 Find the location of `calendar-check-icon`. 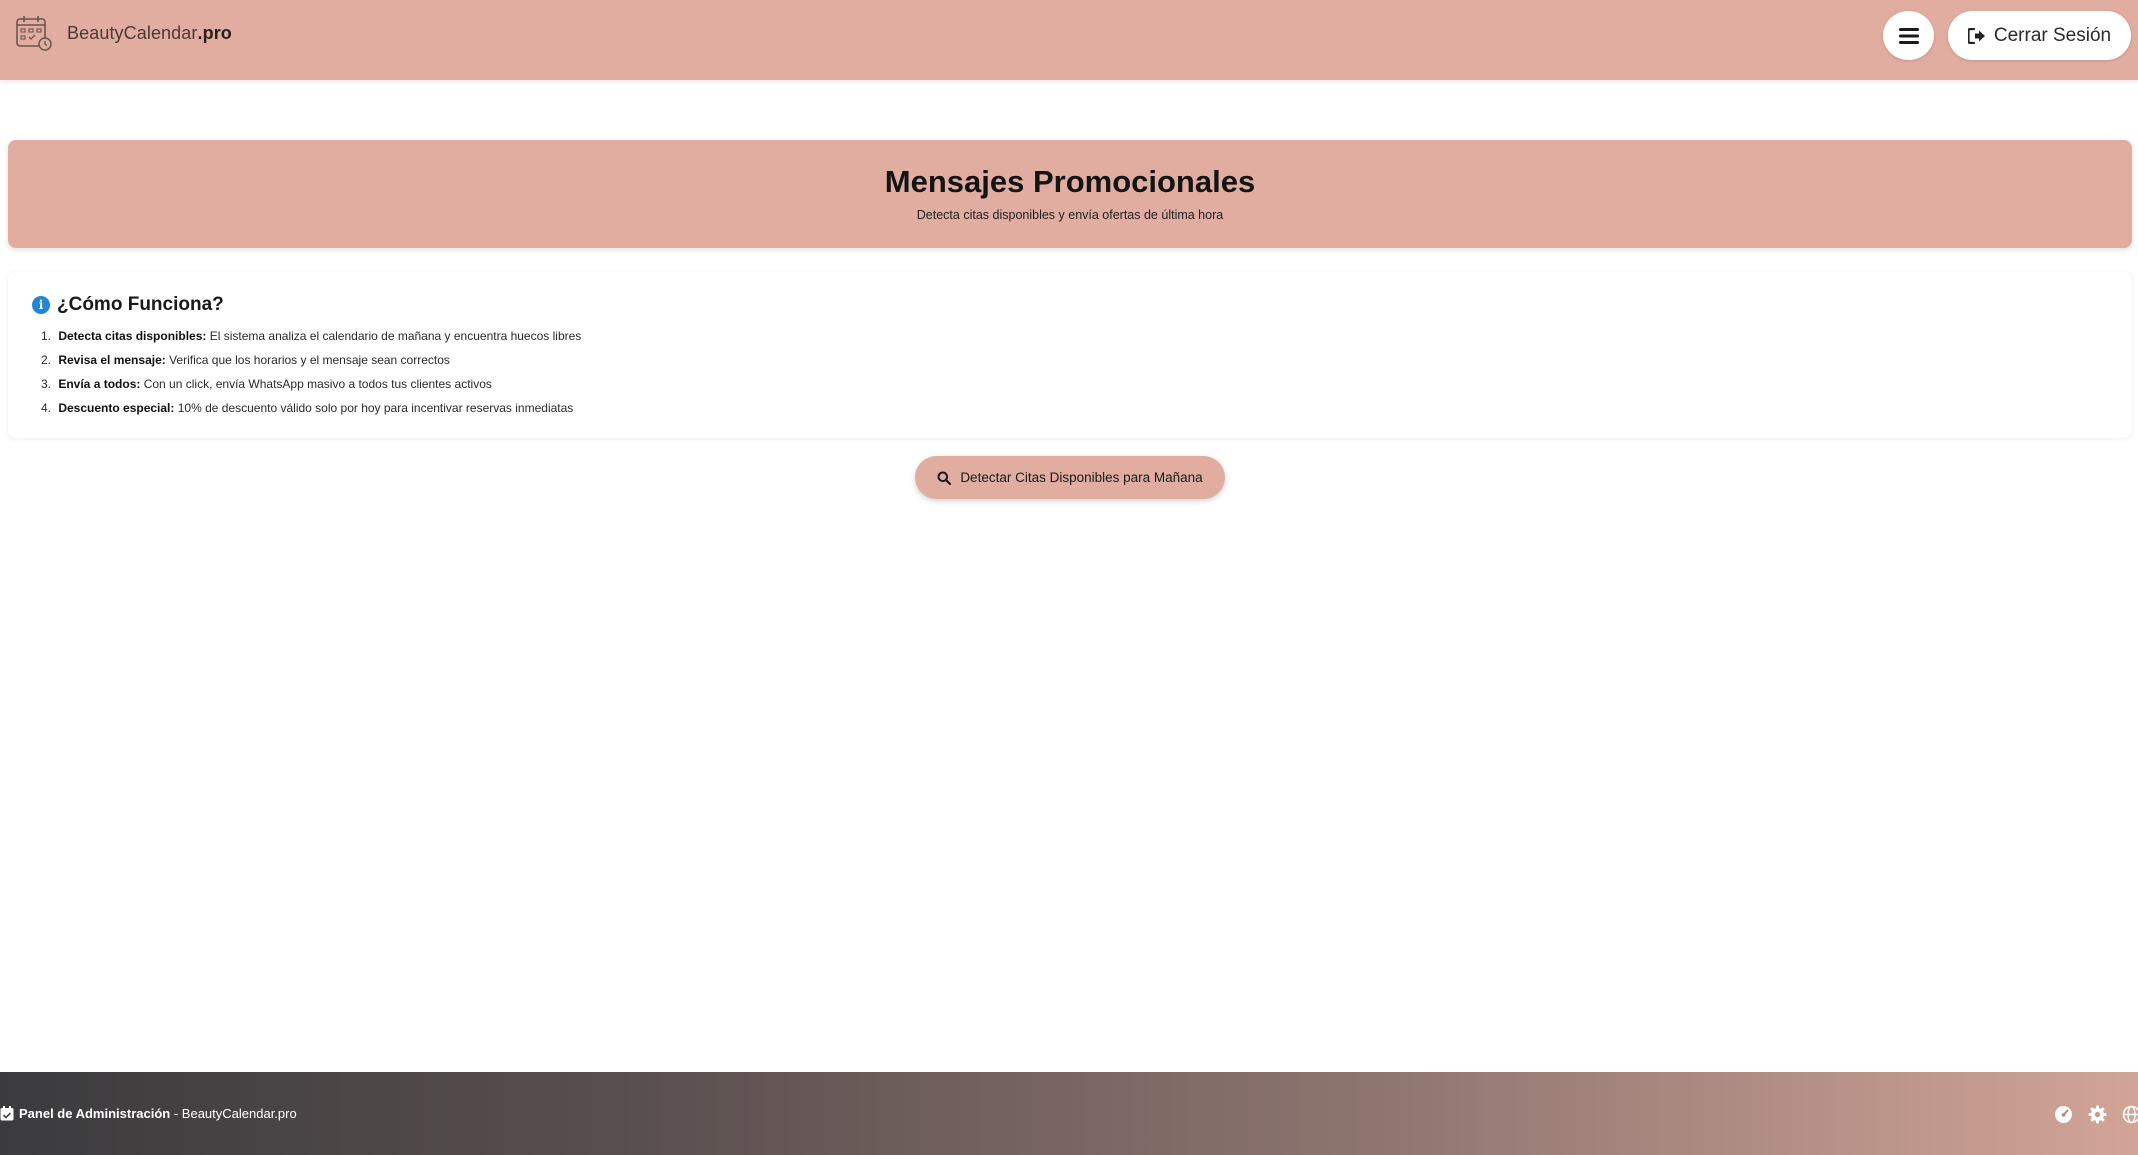

calendar-check-icon is located at coordinates (7, 1113).